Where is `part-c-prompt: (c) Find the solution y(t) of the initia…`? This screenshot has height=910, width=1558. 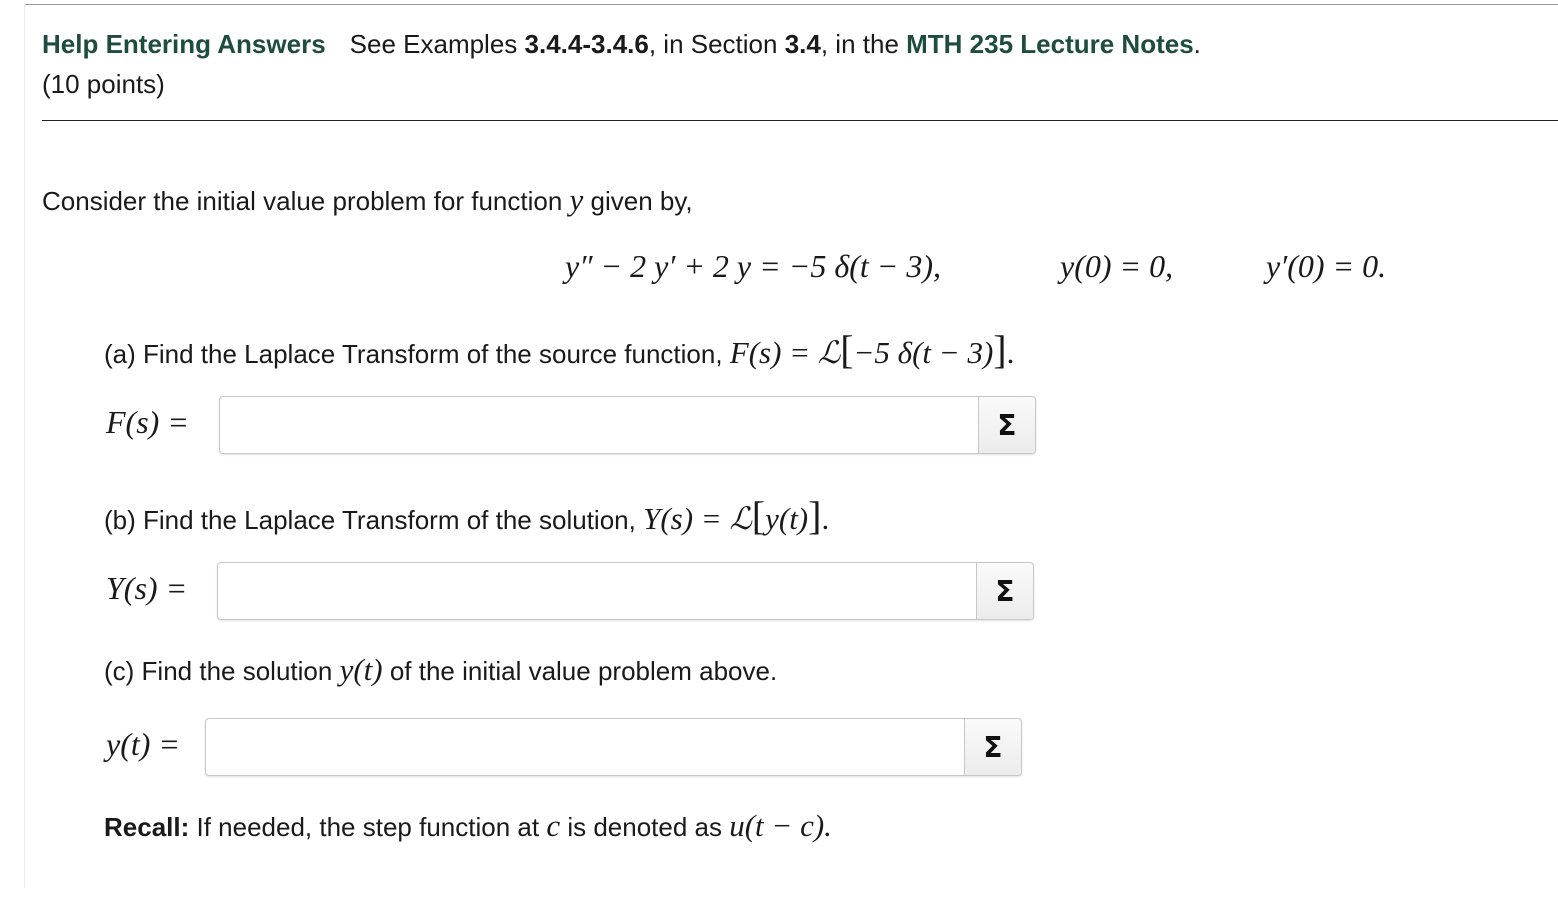 part-c-prompt: (c) Find the solution y(t) of the initia… is located at coordinates (440, 670).